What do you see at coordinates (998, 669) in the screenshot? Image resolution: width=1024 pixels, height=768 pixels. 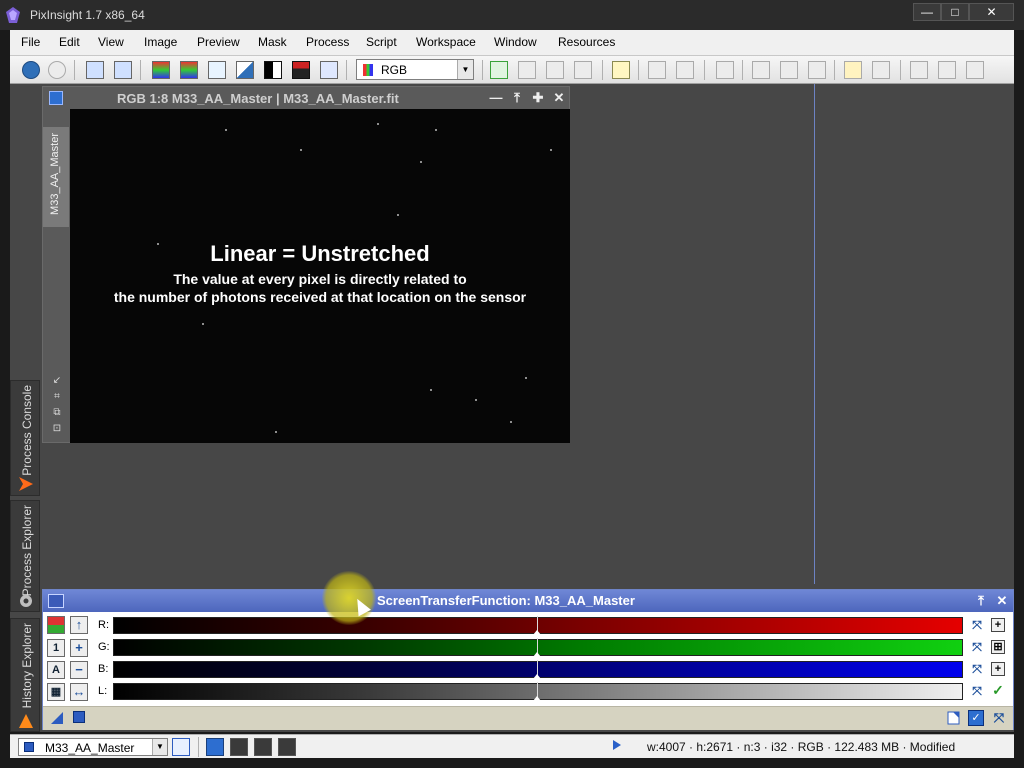 I see `zoom-in-button-b: +` at bounding box center [998, 669].